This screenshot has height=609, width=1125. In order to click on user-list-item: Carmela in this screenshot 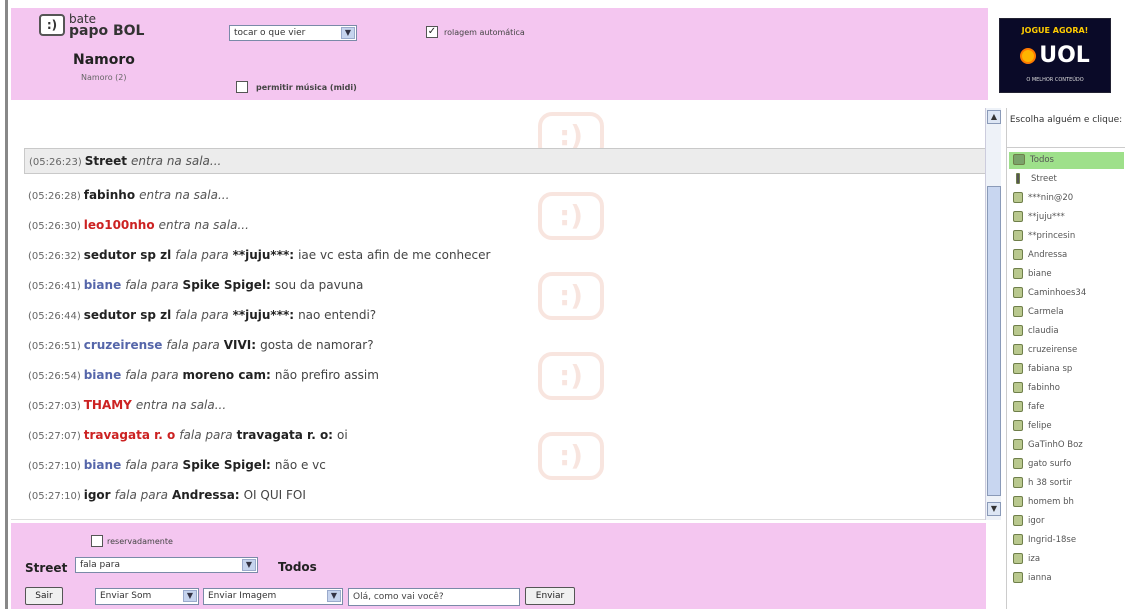, I will do `click(1066, 312)`.